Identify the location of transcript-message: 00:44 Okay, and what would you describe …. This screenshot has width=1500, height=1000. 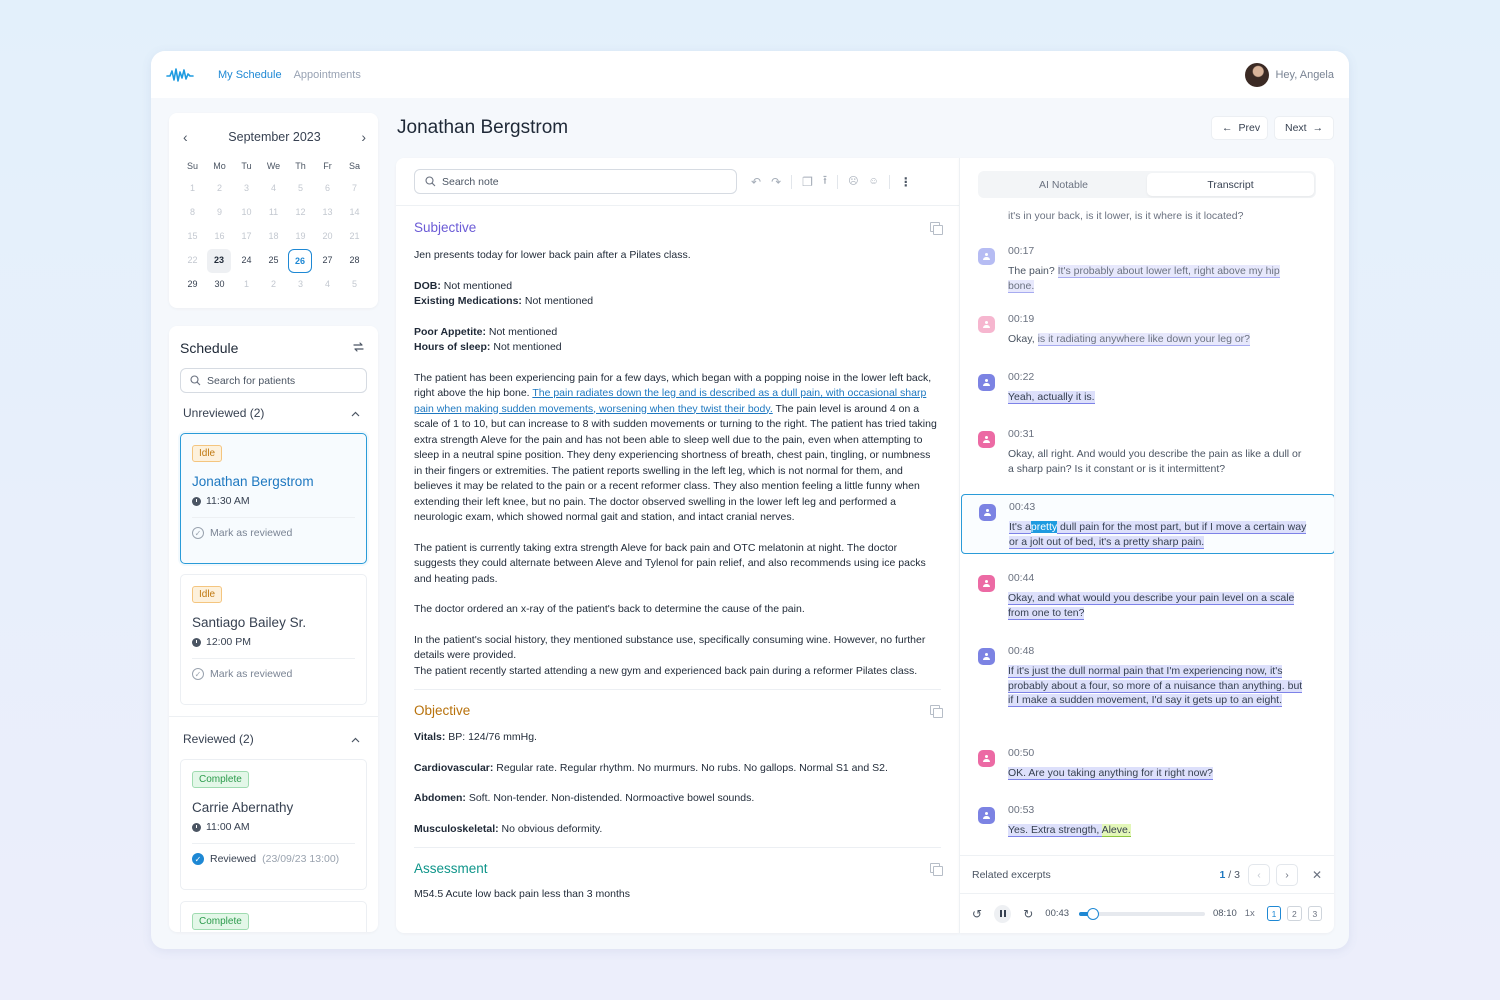
(1148, 596).